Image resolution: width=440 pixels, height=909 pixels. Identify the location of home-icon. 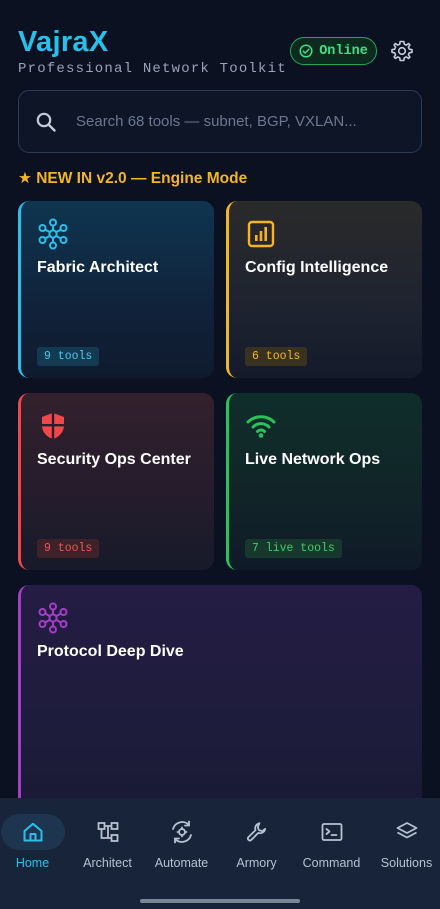
(32, 832).